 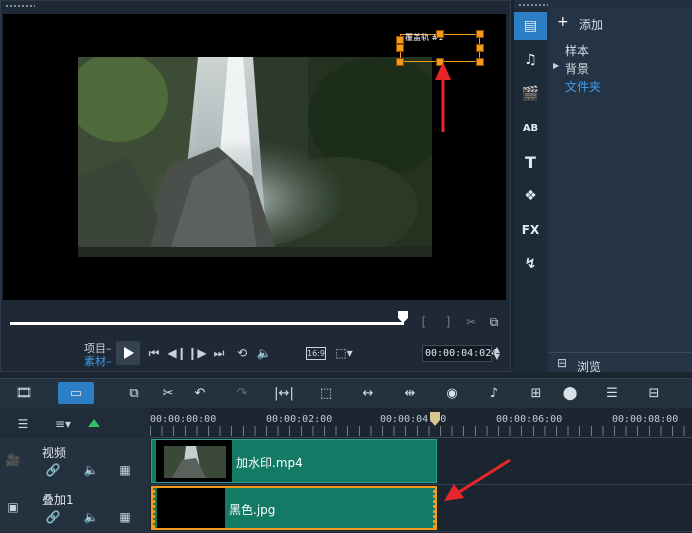 What do you see at coordinates (452, 393) in the screenshot?
I see `color-correction-icon: ◉` at bounding box center [452, 393].